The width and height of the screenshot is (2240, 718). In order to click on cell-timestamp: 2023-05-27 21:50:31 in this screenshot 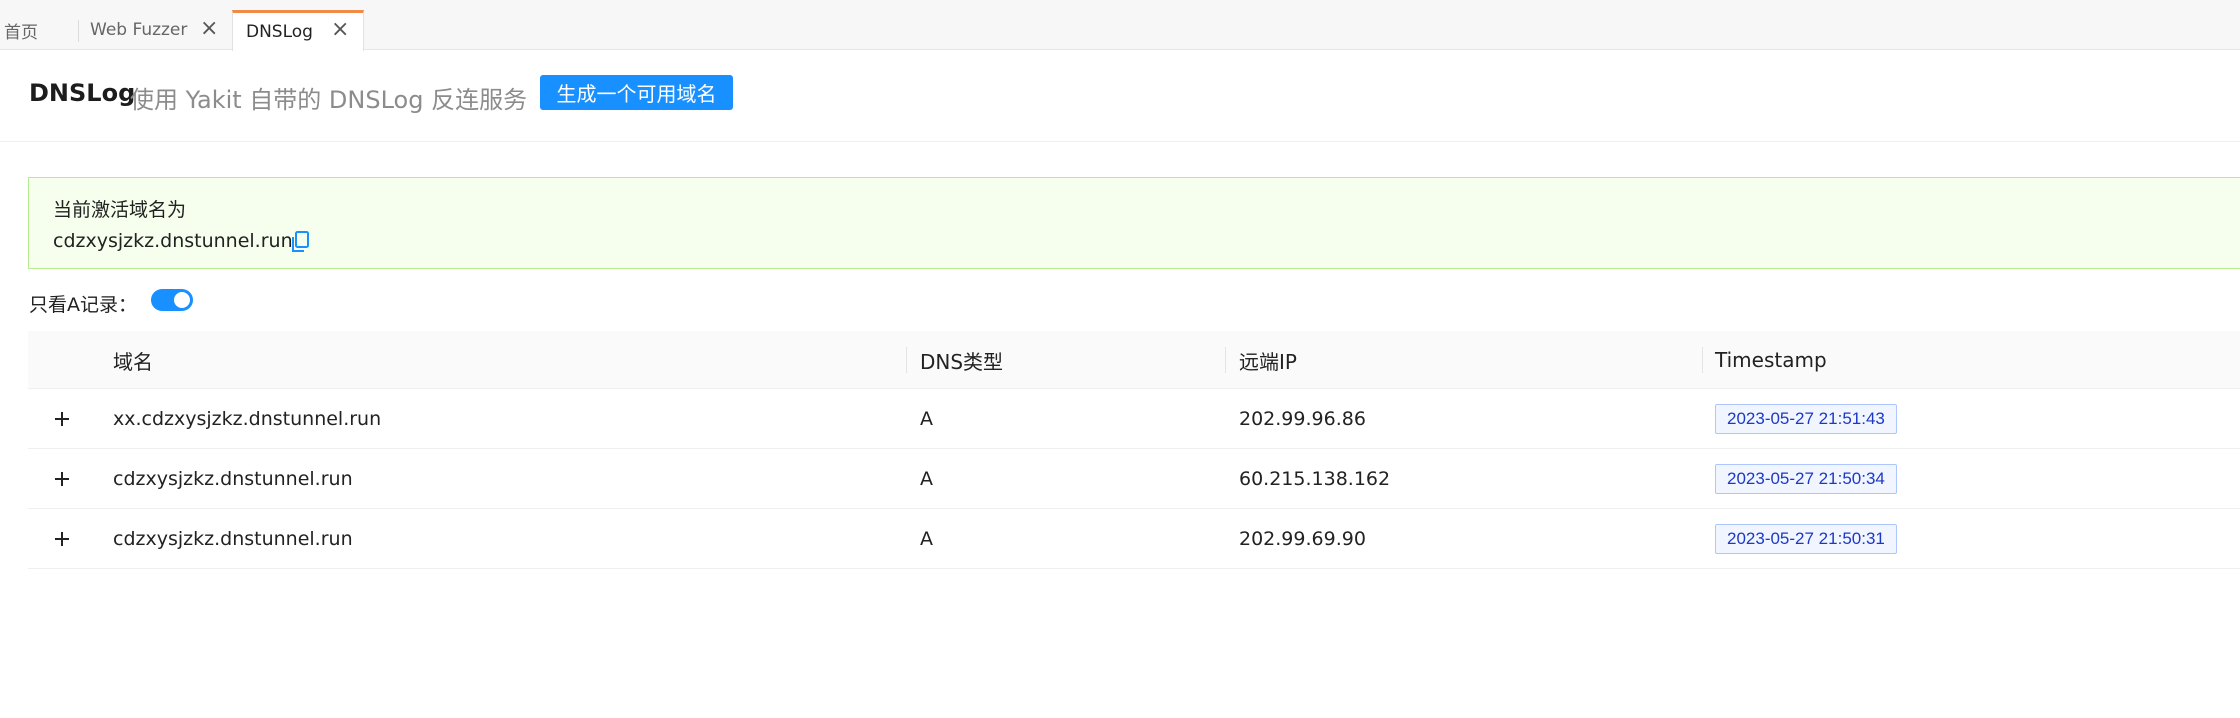, I will do `click(1806, 539)`.